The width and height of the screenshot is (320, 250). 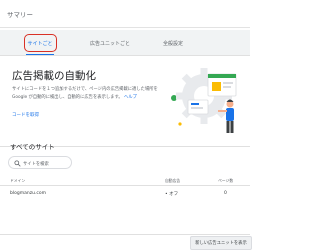 What do you see at coordinates (110, 43) in the screenshot?
I see `tab-by-ad-unit: 広告ユニットごと` at bounding box center [110, 43].